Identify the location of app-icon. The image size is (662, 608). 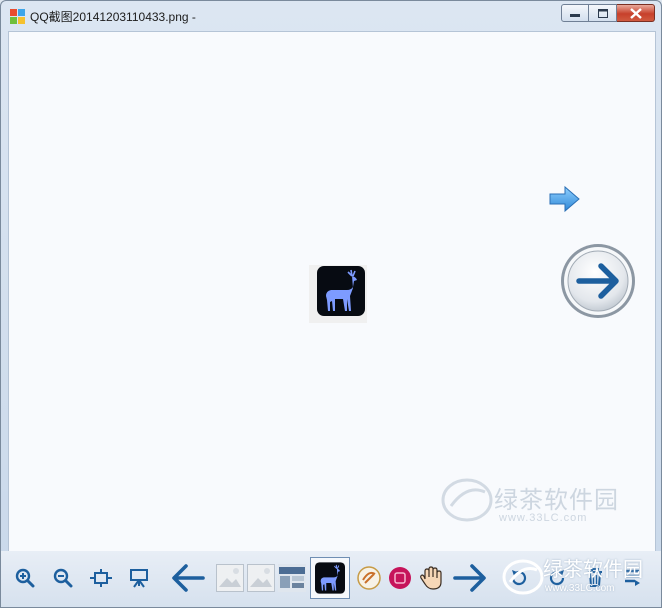
(17, 16).